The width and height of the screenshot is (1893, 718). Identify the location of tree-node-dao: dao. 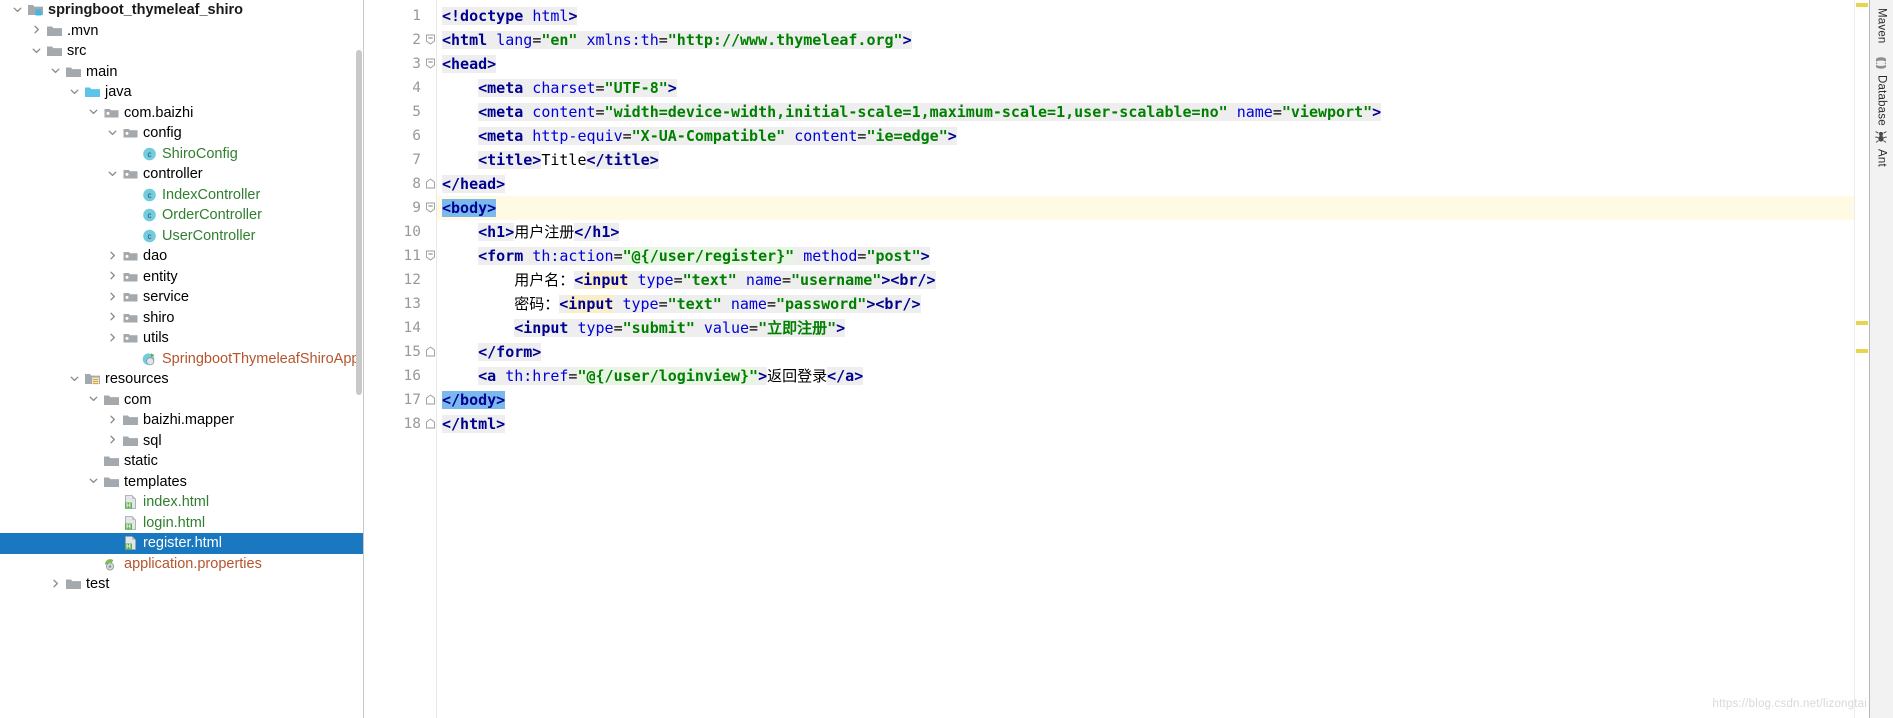
(181, 256).